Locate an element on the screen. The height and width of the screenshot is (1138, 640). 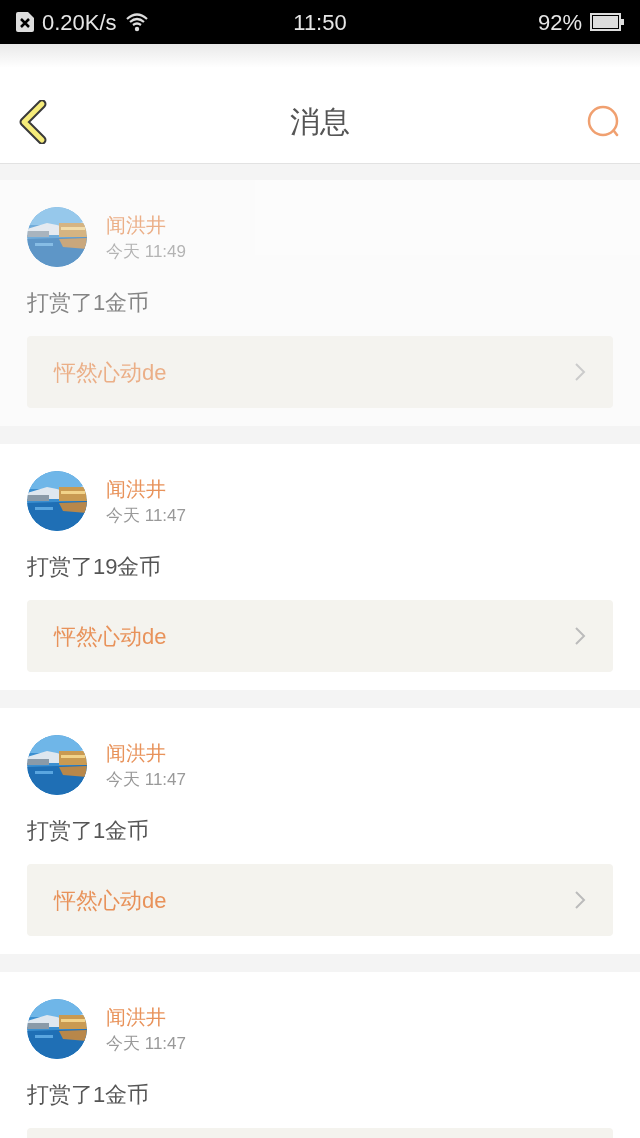
sim-icon is located at coordinates (25, 22).